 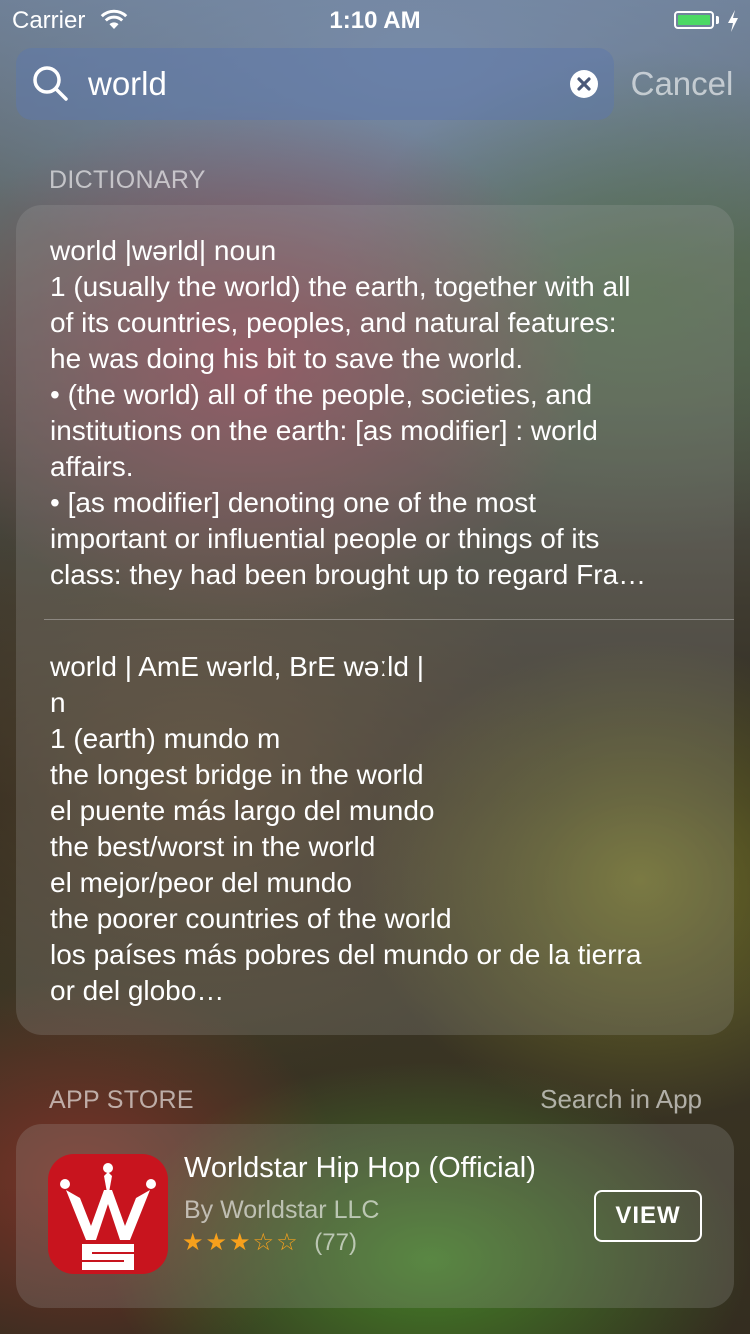 I want to click on app-store-section-header: APP STORE, so click(x=121, y=1100).